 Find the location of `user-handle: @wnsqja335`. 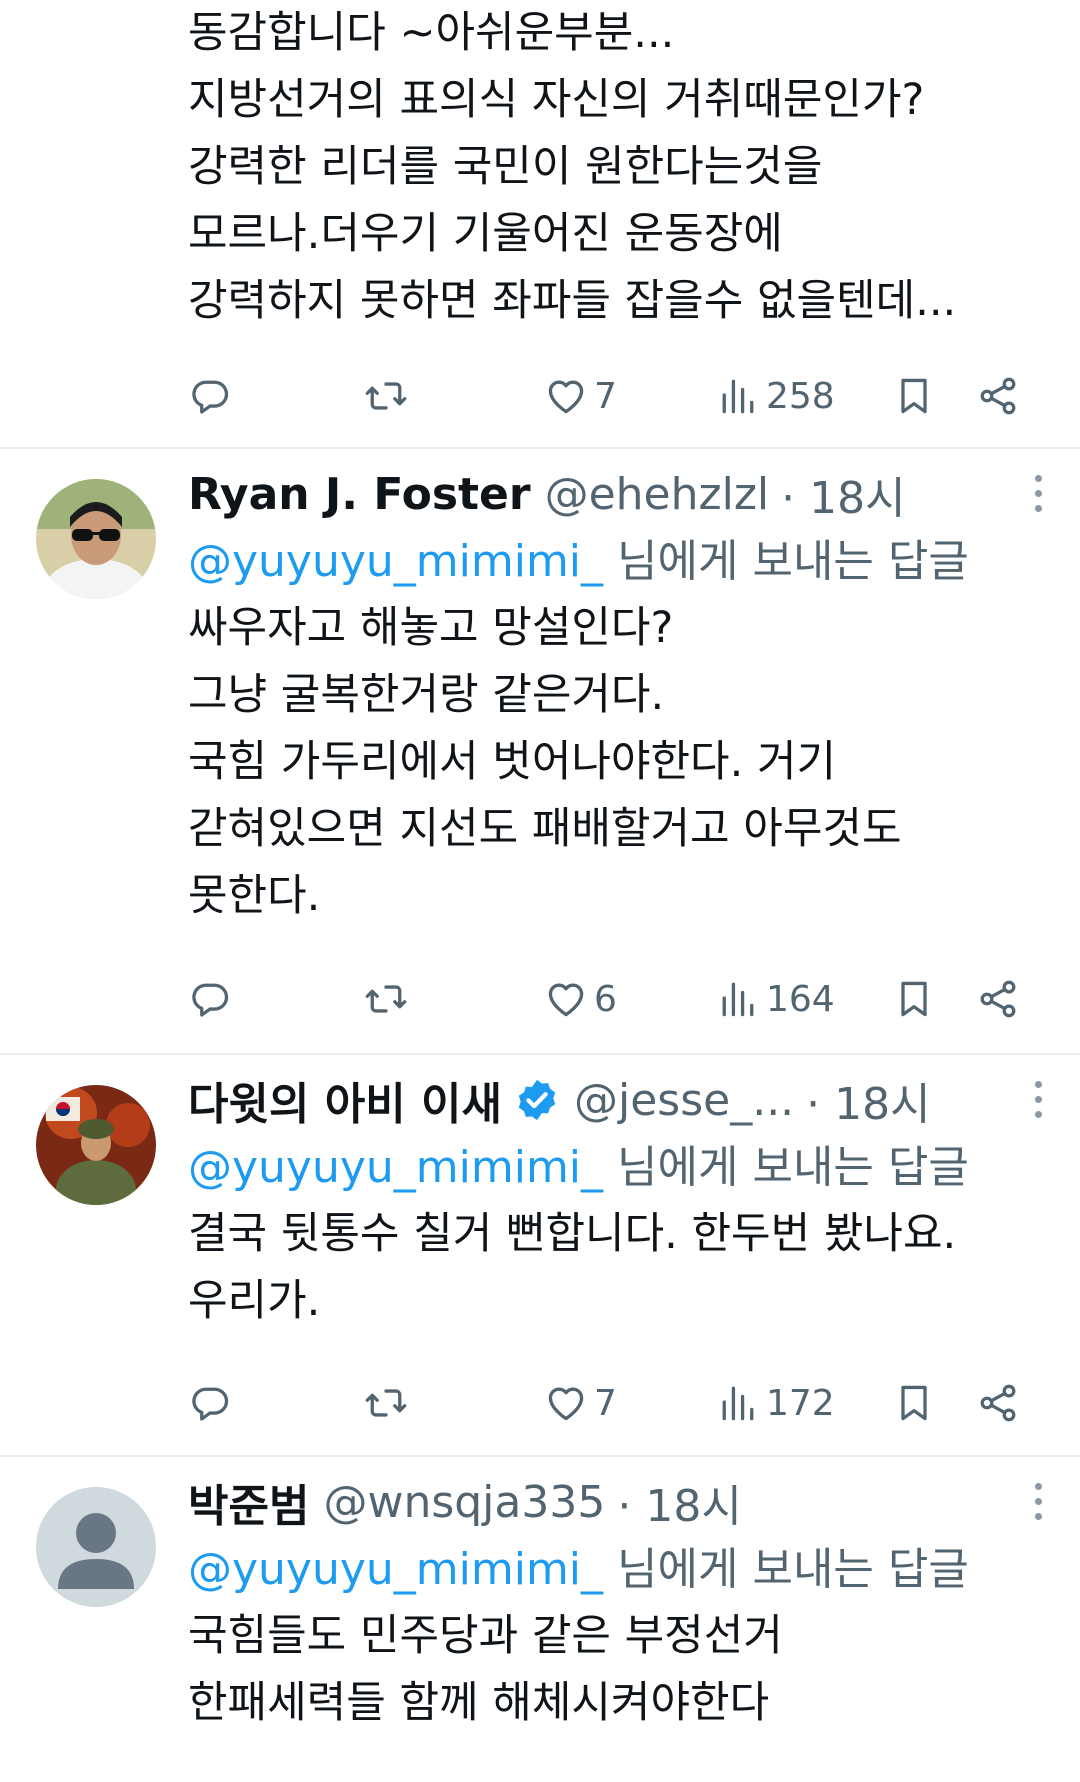

user-handle: @wnsqja335 is located at coordinates (464, 1502).